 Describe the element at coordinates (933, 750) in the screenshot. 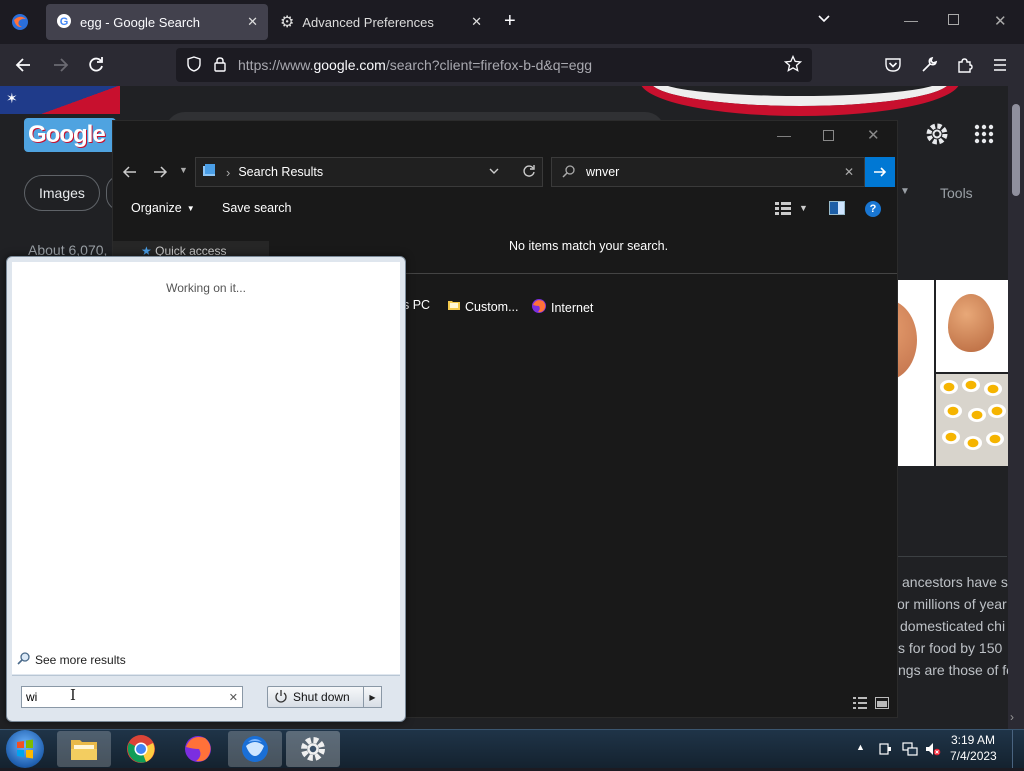

I see `tray-volume-muted-icon` at that location.